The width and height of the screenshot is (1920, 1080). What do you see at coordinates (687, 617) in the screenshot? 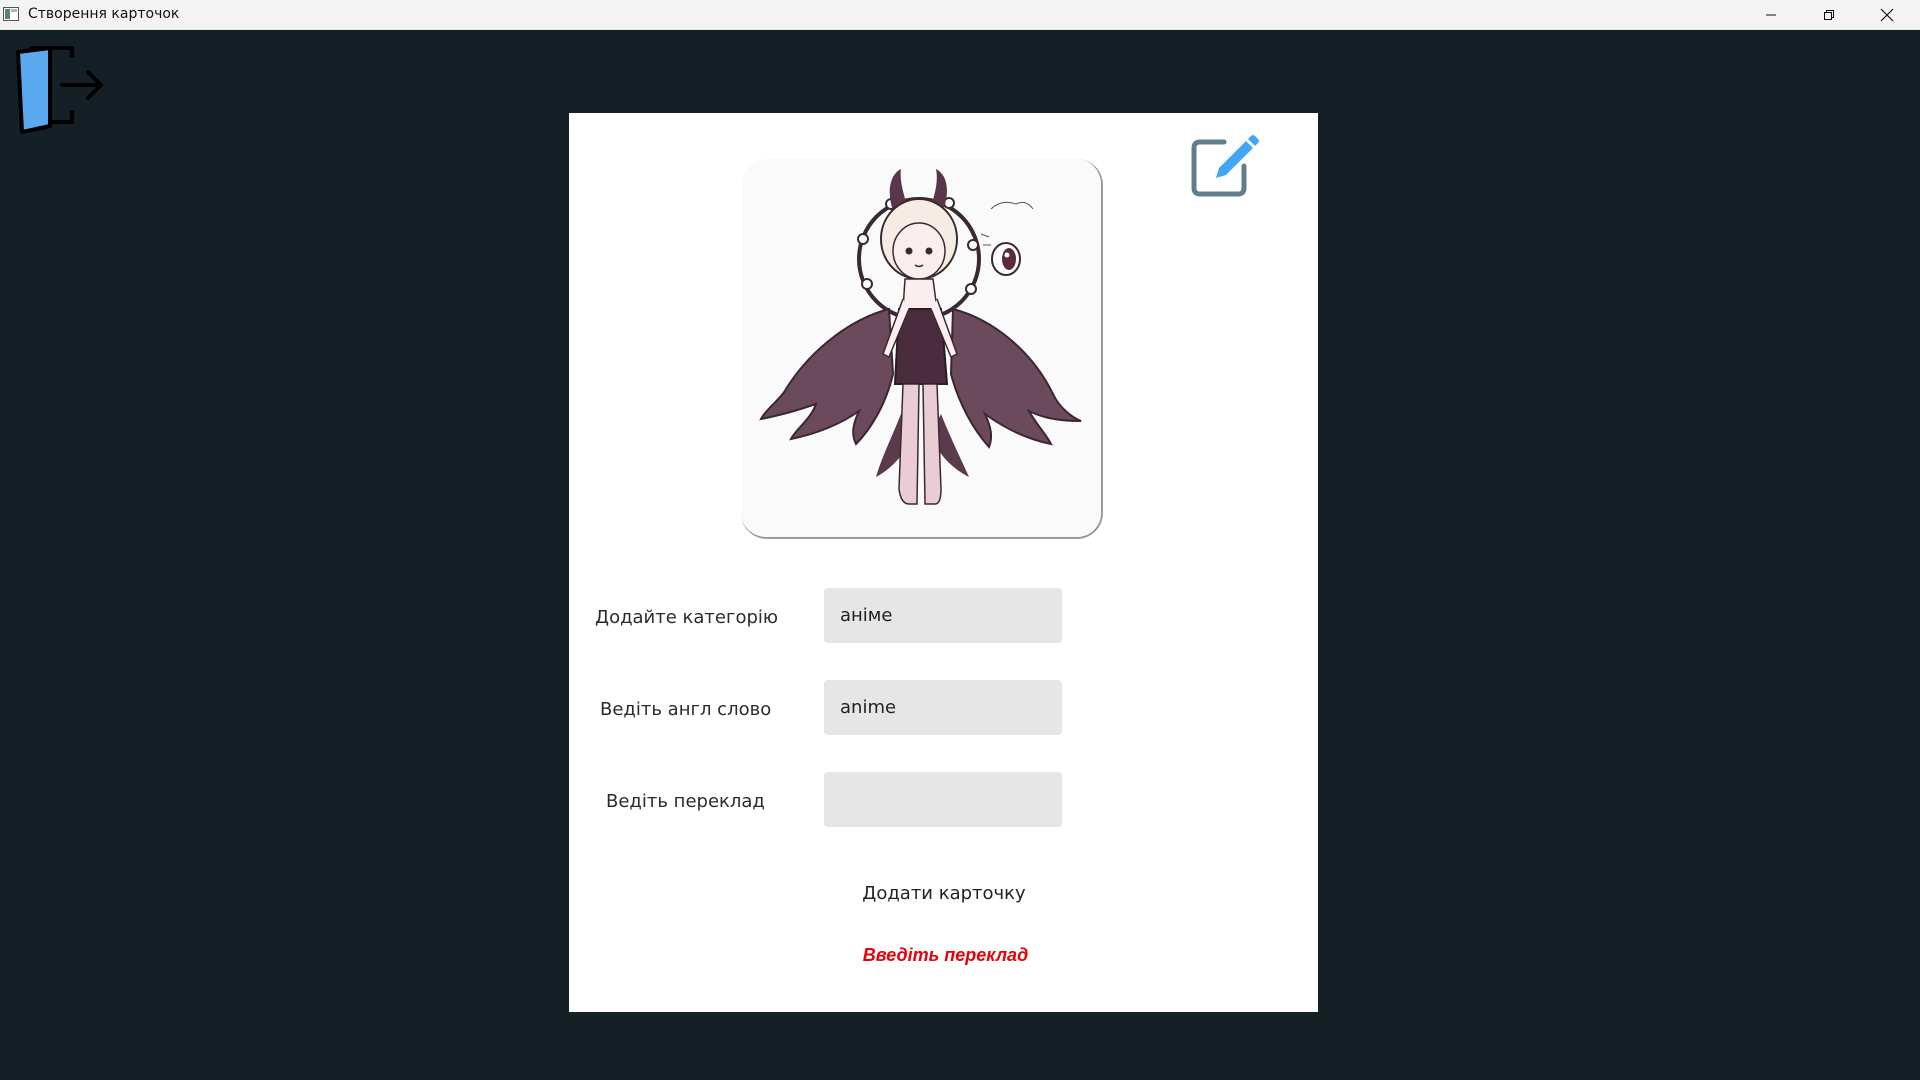
I see `category-label: Додайте категорію` at bounding box center [687, 617].